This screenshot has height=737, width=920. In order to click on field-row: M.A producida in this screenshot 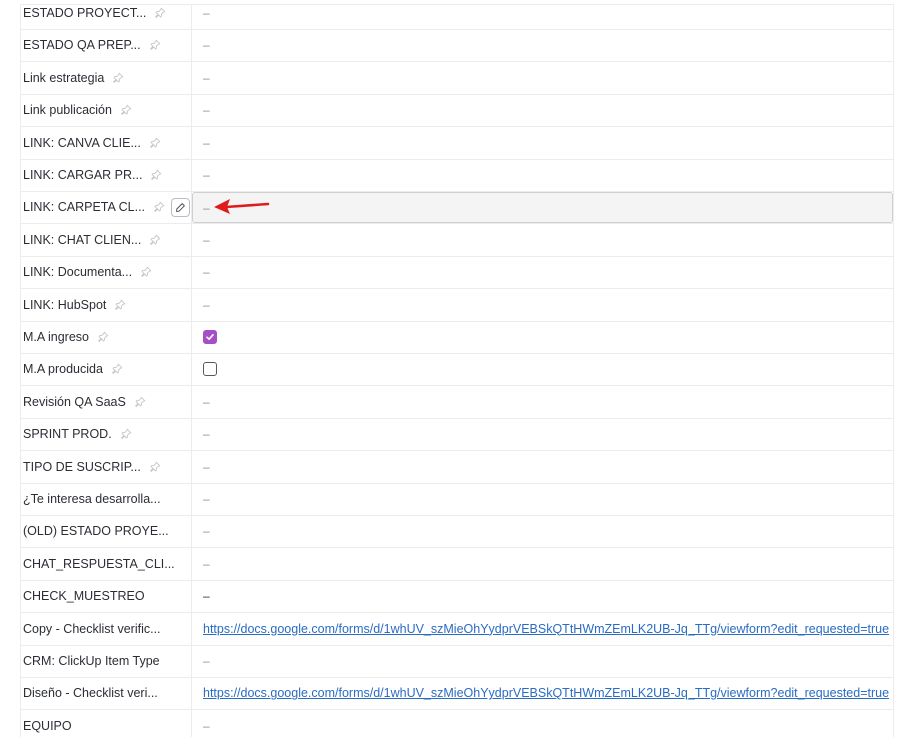, I will do `click(457, 370)`.